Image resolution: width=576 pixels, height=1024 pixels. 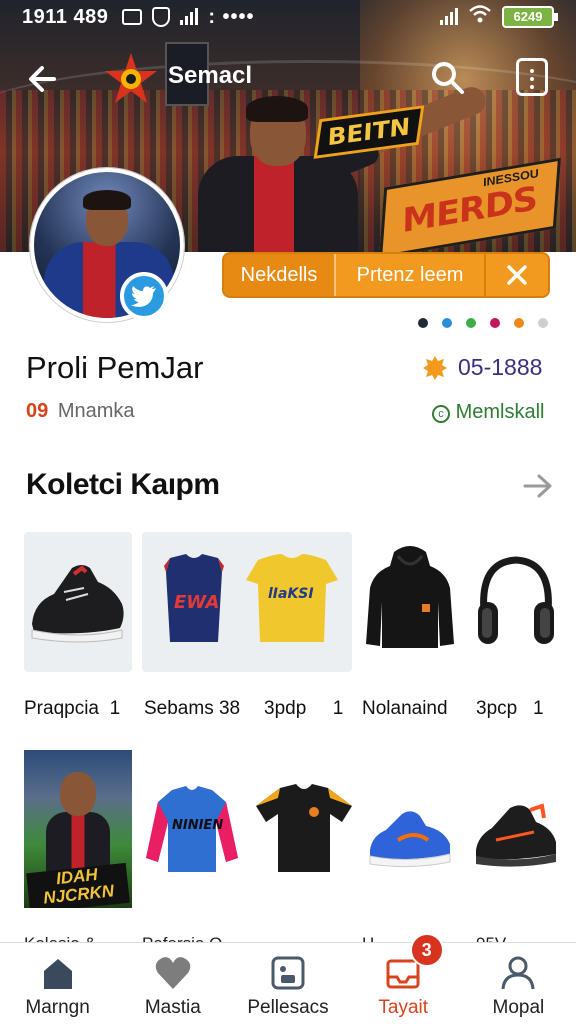 I want to click on twitter-bird-icon, so click(x=143, y=296).